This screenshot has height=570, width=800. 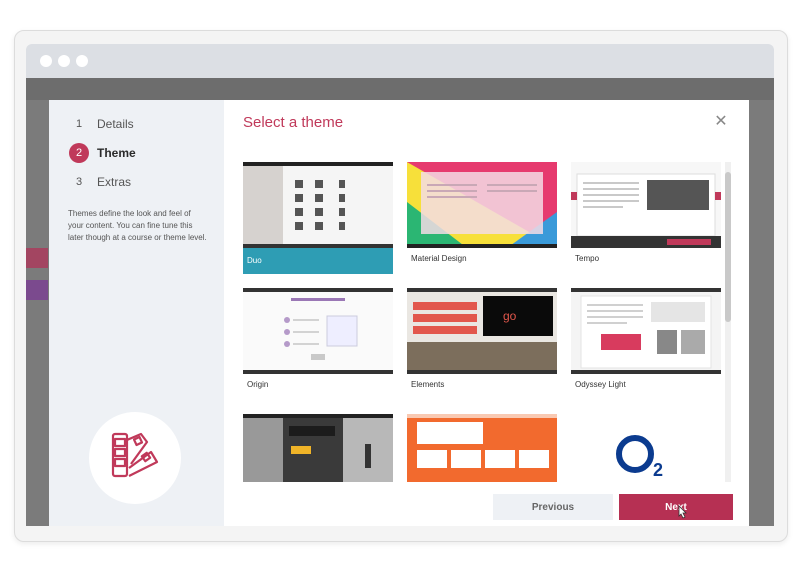 I want to click on theme-name: Elements, so click(x=428, y=384).